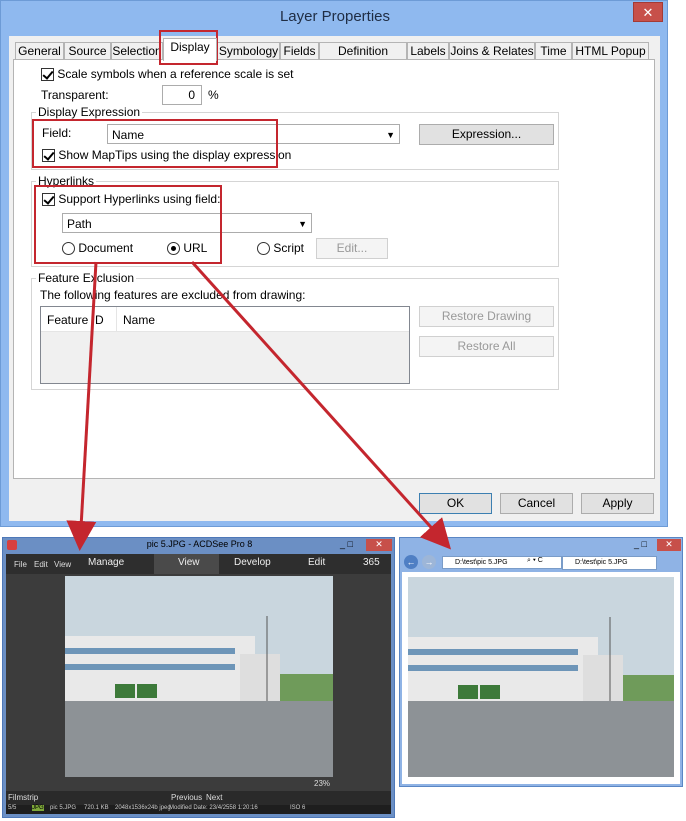  What do you see at coordinates (82, 406) in the screenshot?
I see `arrow-to-acdsee` at bounding box center [82, 406].